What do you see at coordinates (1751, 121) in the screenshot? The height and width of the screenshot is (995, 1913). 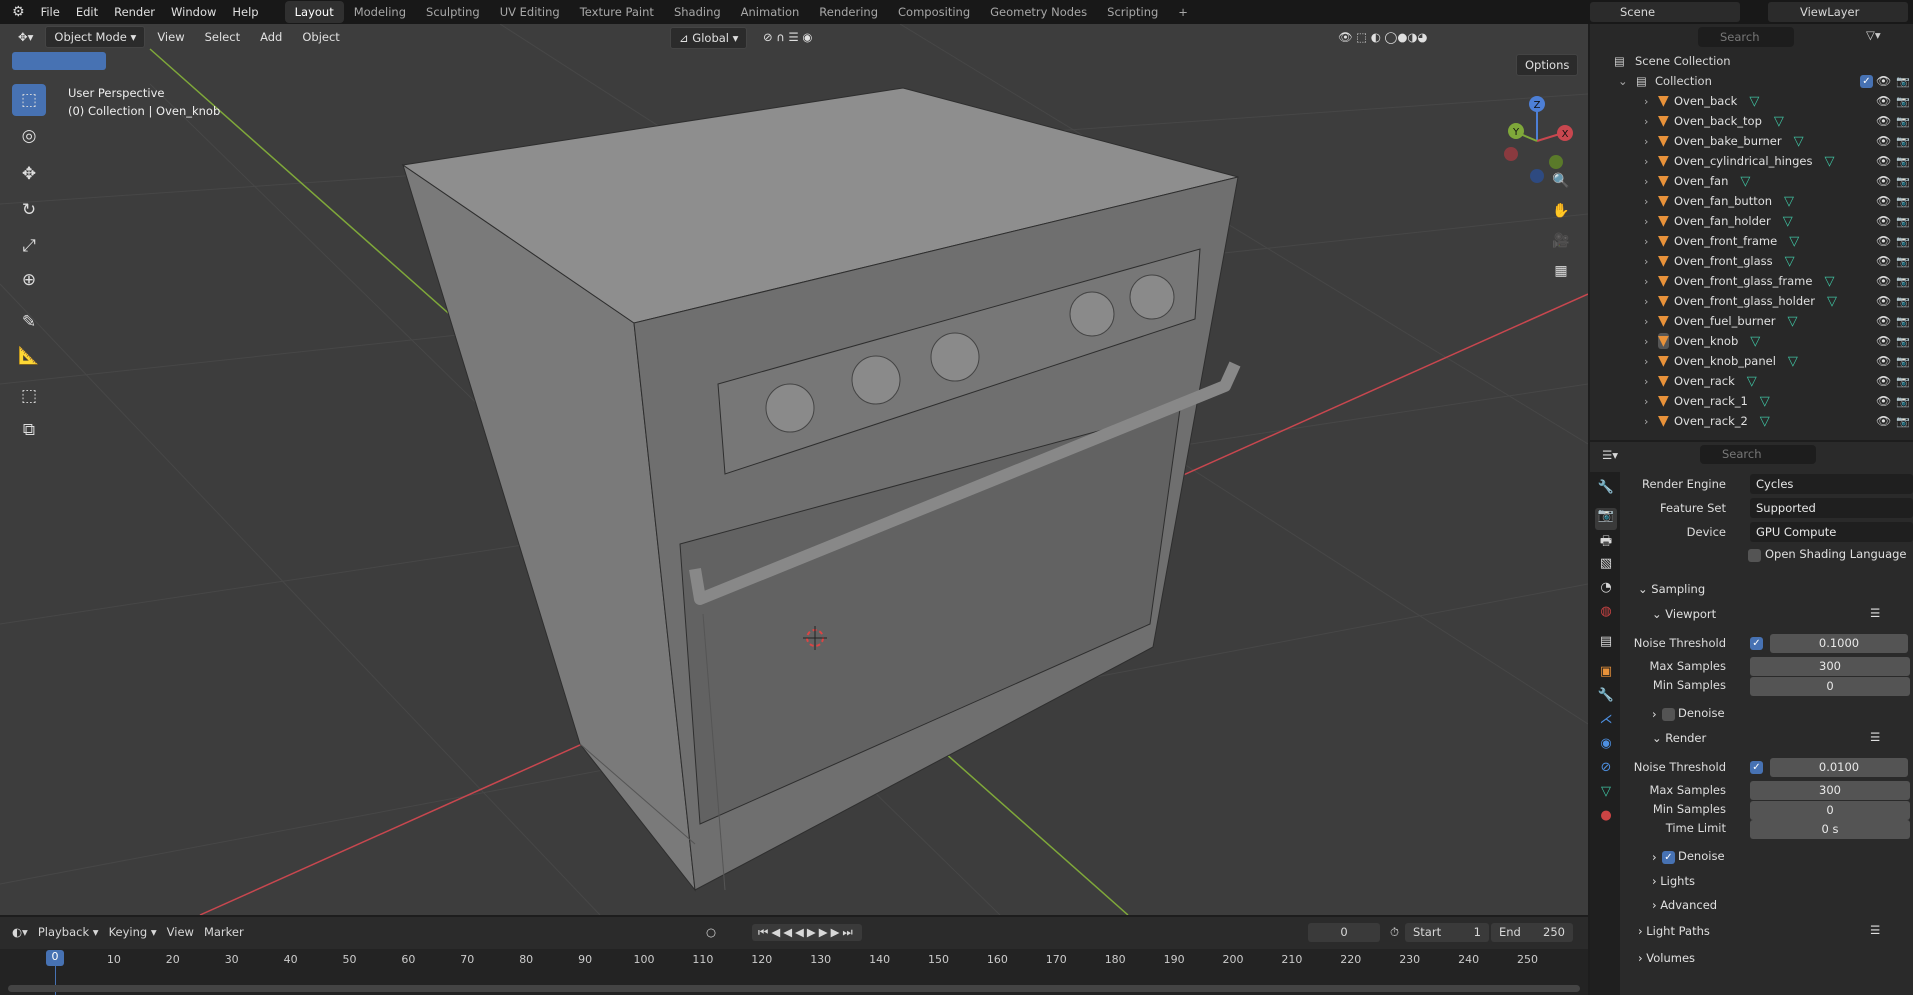 I see `outliner-item: › ▼ Oven_back_top ▽ 👁 📷` at bounding box center [1751, 121].